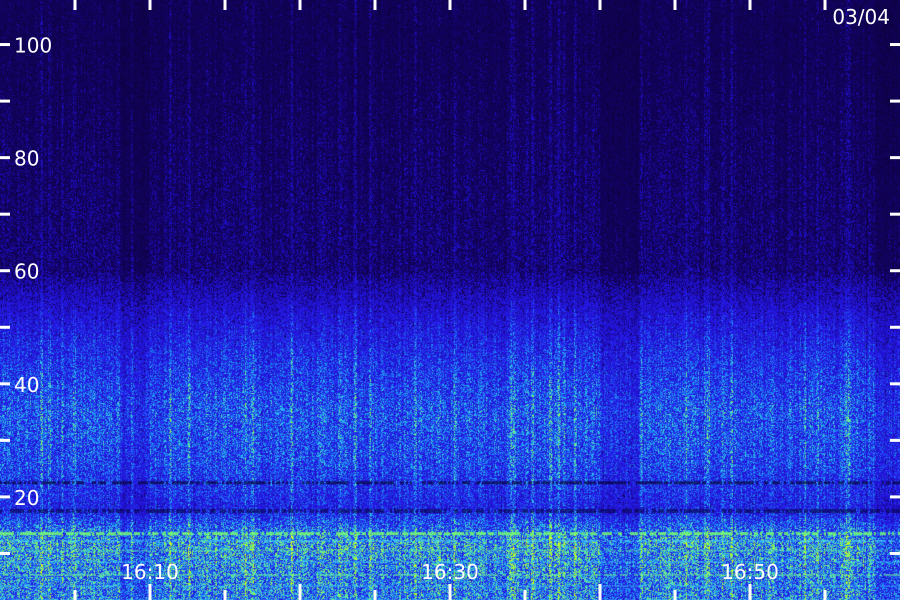  What do you see at coordinates (26, 159) in the screenshot?
I see `y-tick-label: 80` at bounding box center [26, 159].